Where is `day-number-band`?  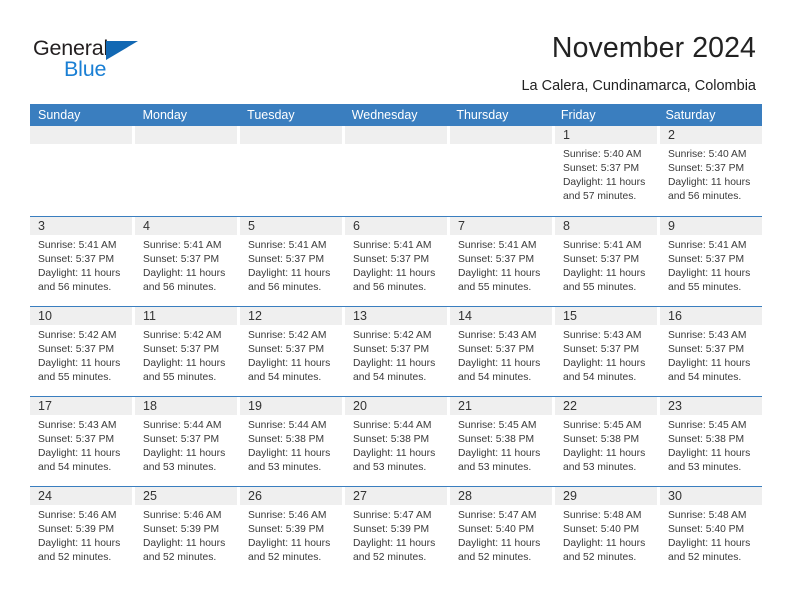 day-number-band is located at coordinates (81, 135).